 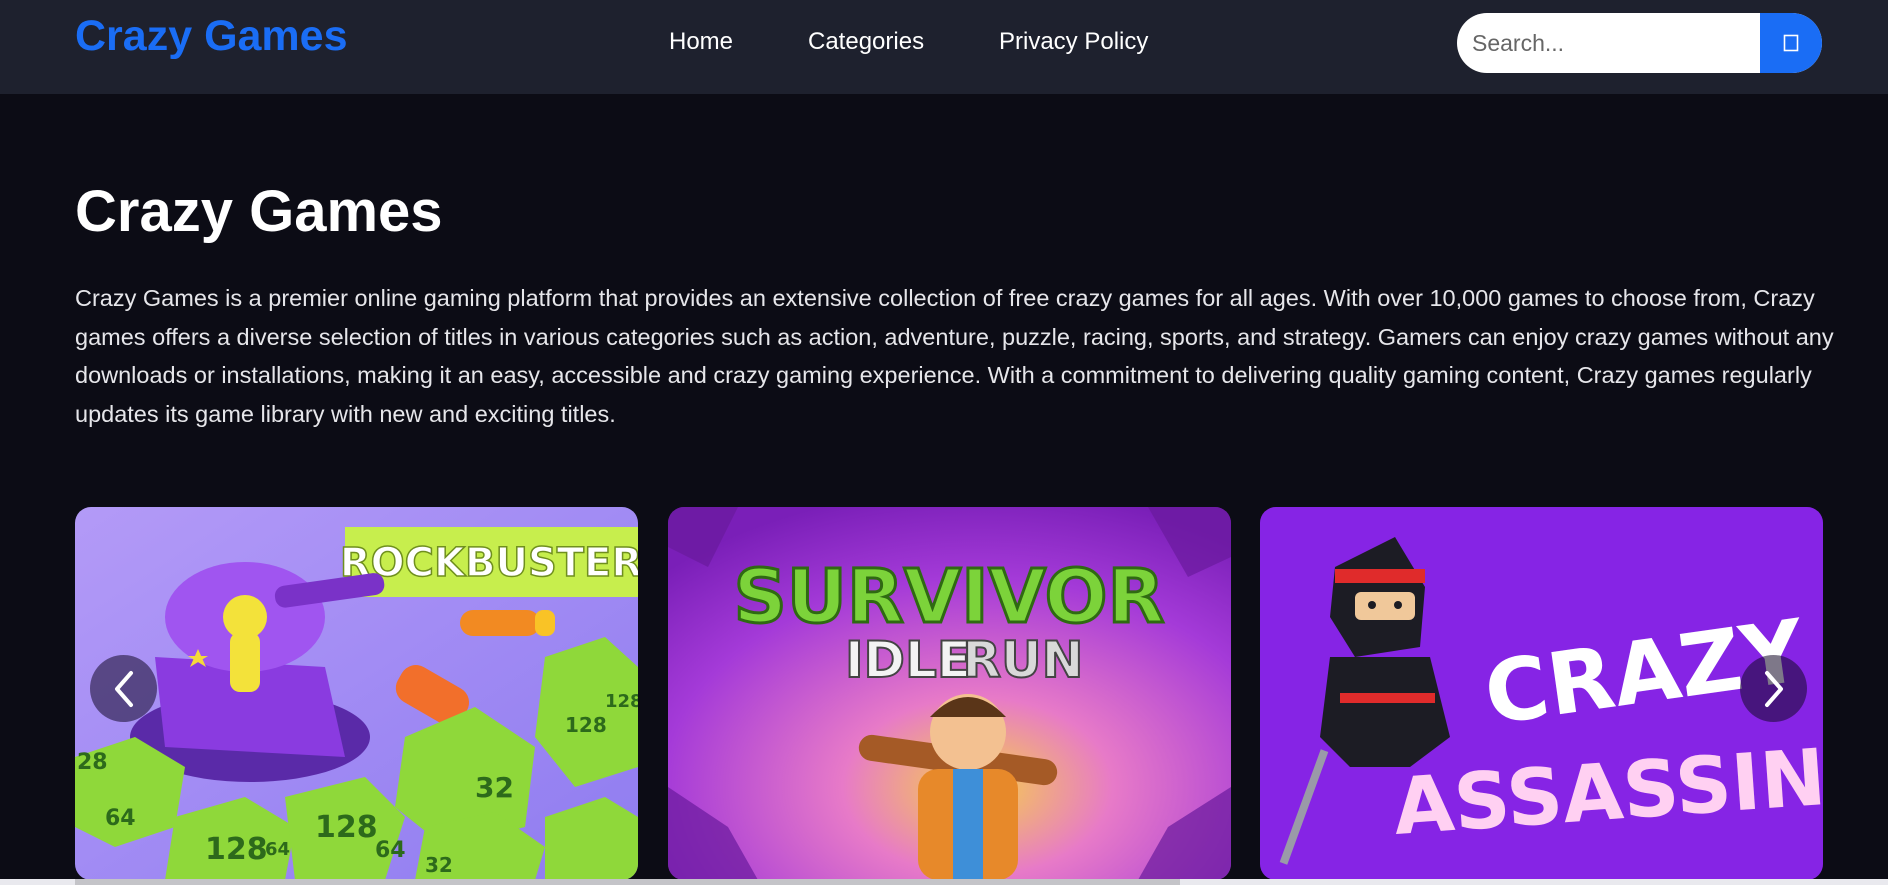 I want to click on crazy-assassin-thumbnail: CRAZY ASSASSIN, so click(x=1541, y=693).